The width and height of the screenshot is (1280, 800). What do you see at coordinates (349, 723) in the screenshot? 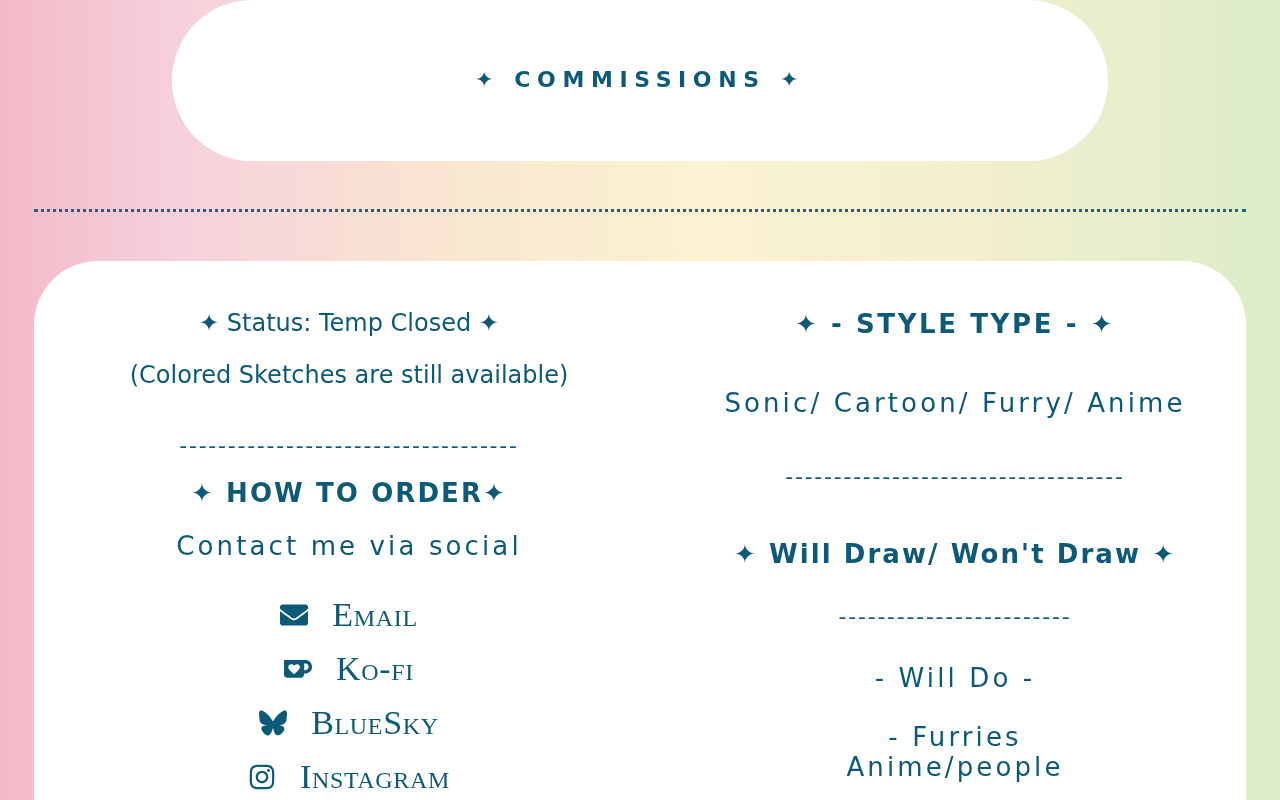
I see `social-link: BlueSky` at bounding box center [349, 723].